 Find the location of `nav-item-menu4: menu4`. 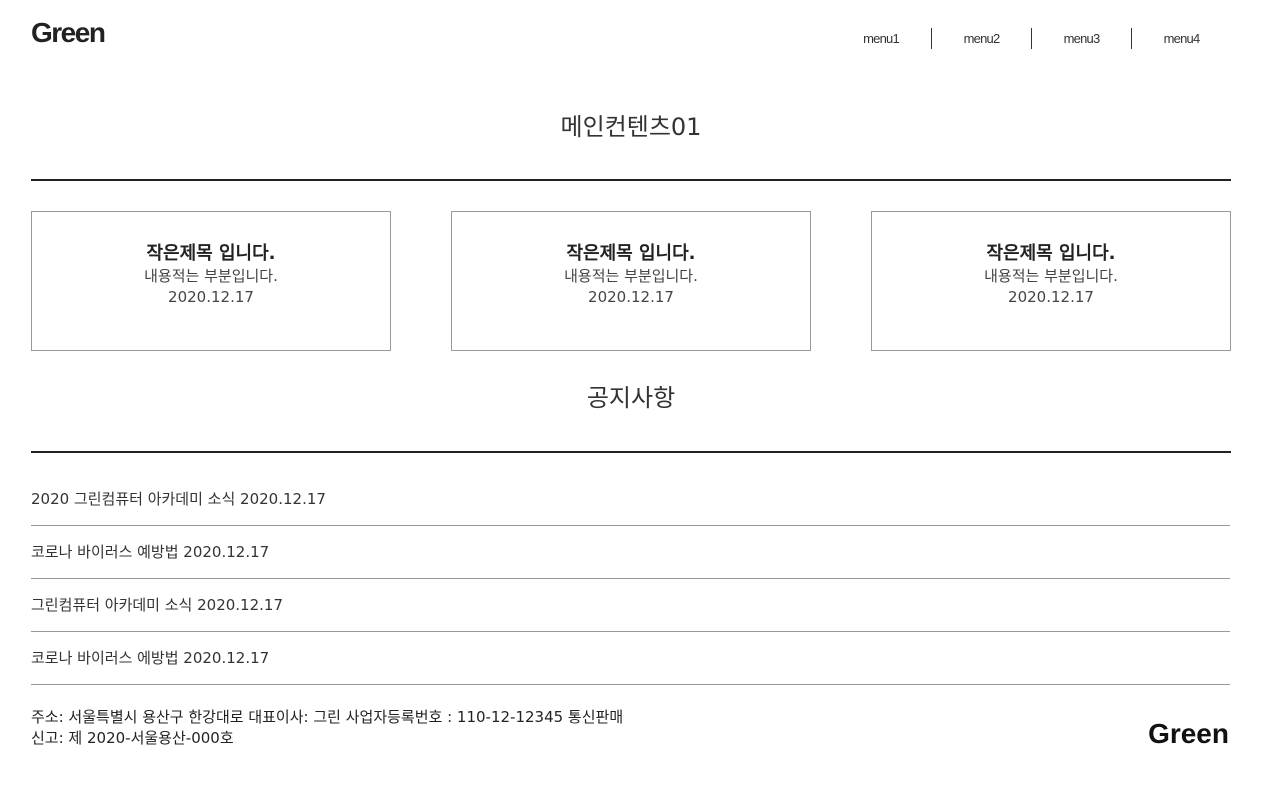

nav-item-menu4: menu4 is located at coordinates (1181, 38).